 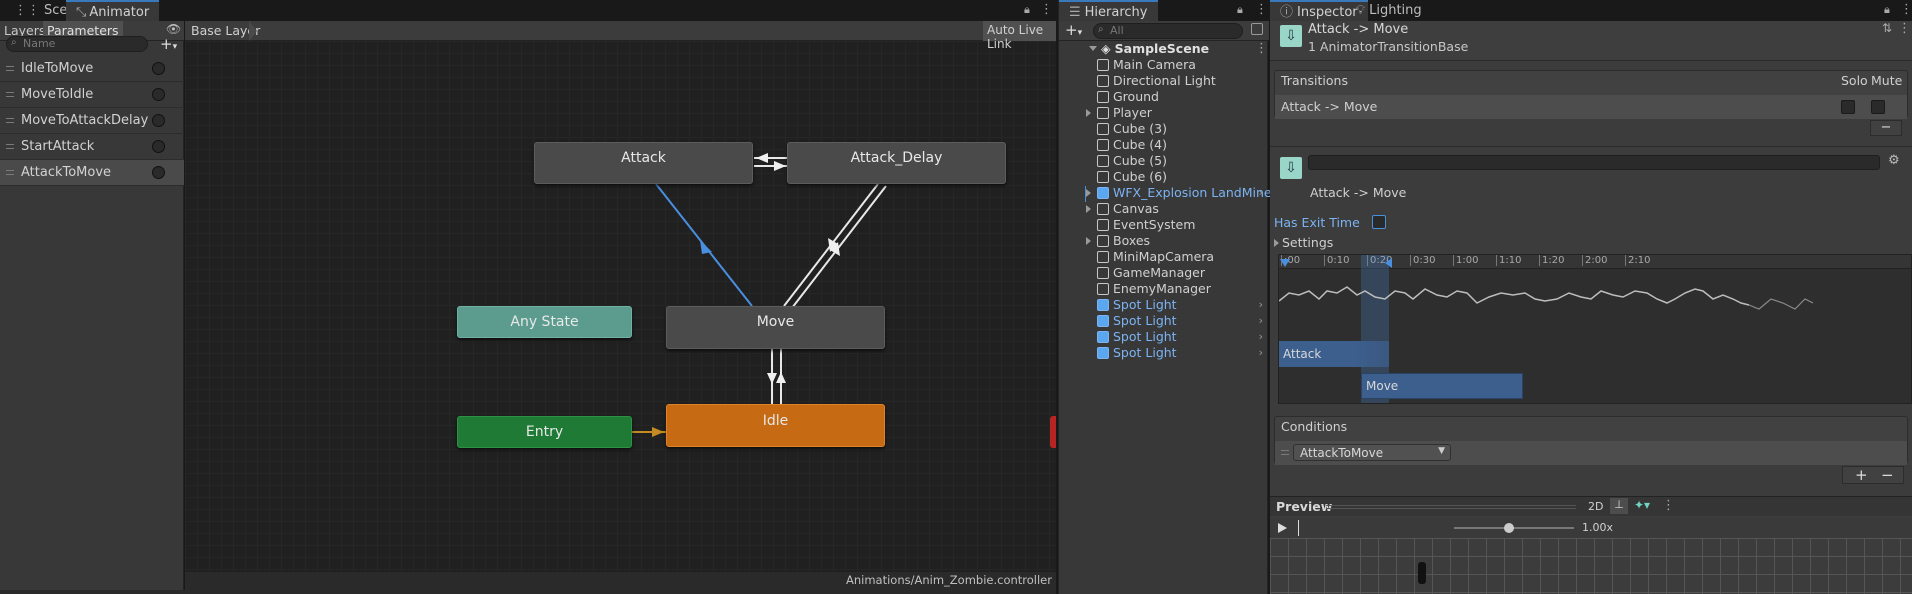 What do you see at coordinates (1388, 263) in the screenshot?
I see `transition-start-marker` at bounding box center [1388, 263].